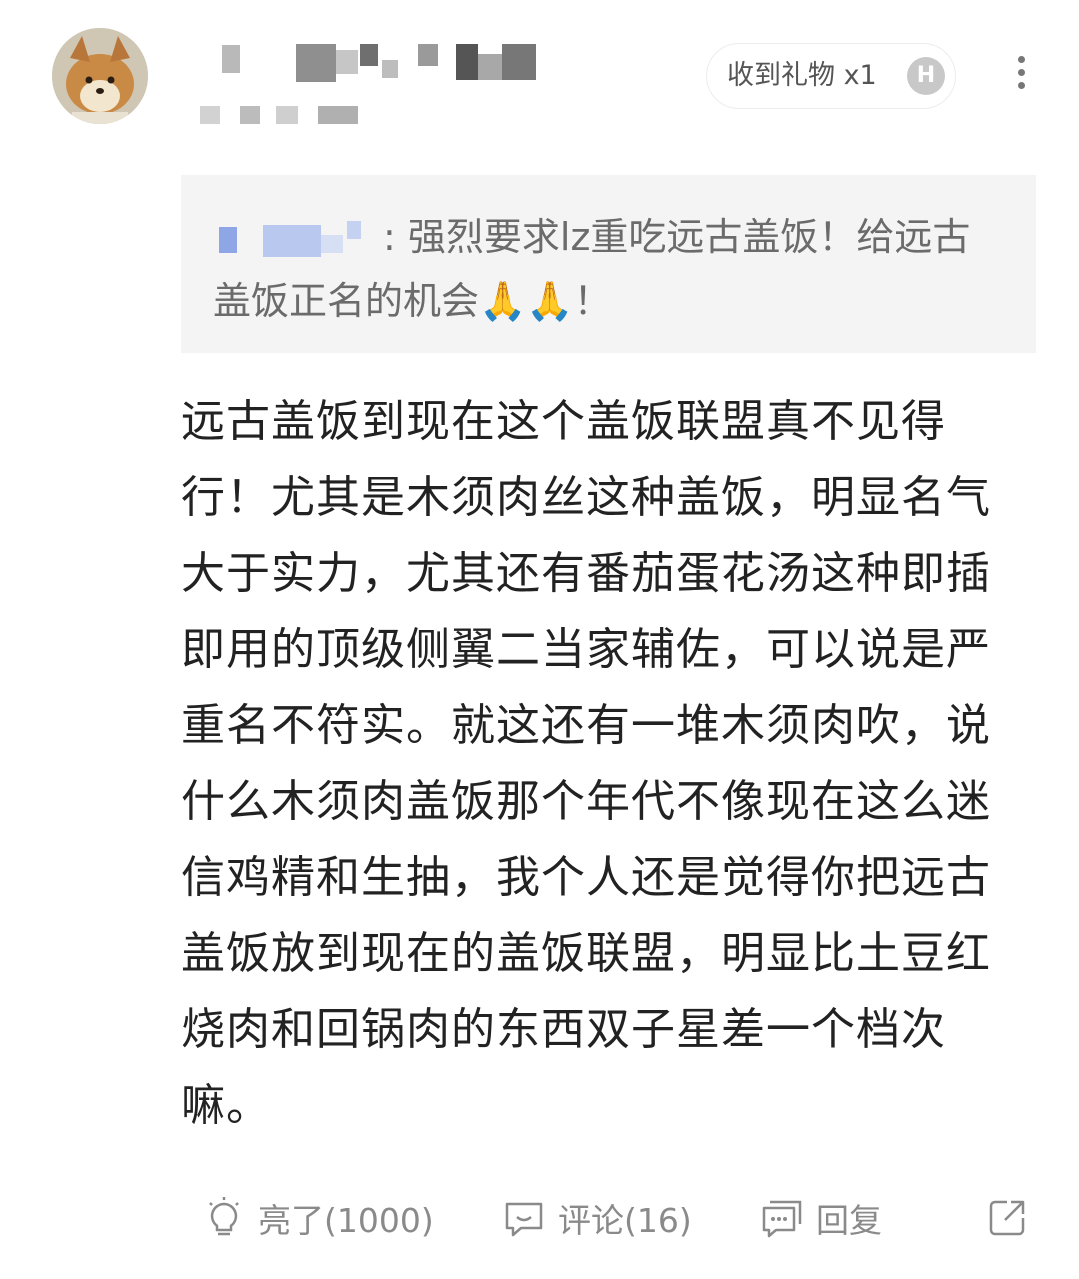 This screenshot has width=1079, height=1279. What do you see at coordinates (1021, 76) in the screenshot?
I see `more-vertical-icon` at bounding box center [1021, 76].